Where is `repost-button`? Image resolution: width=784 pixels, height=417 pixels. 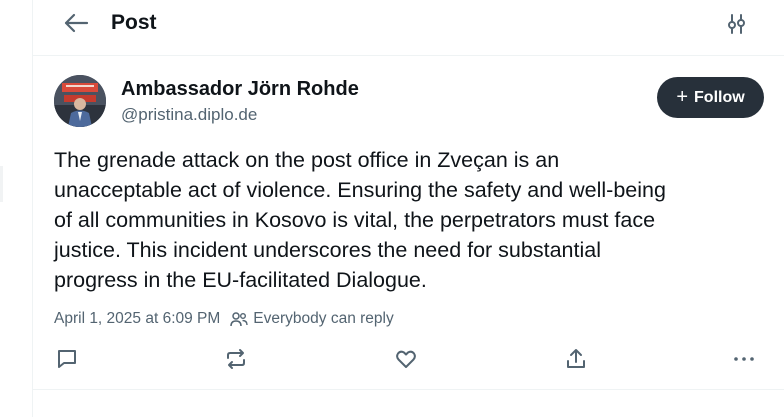
repost-button is located at coordinates (236, 359).